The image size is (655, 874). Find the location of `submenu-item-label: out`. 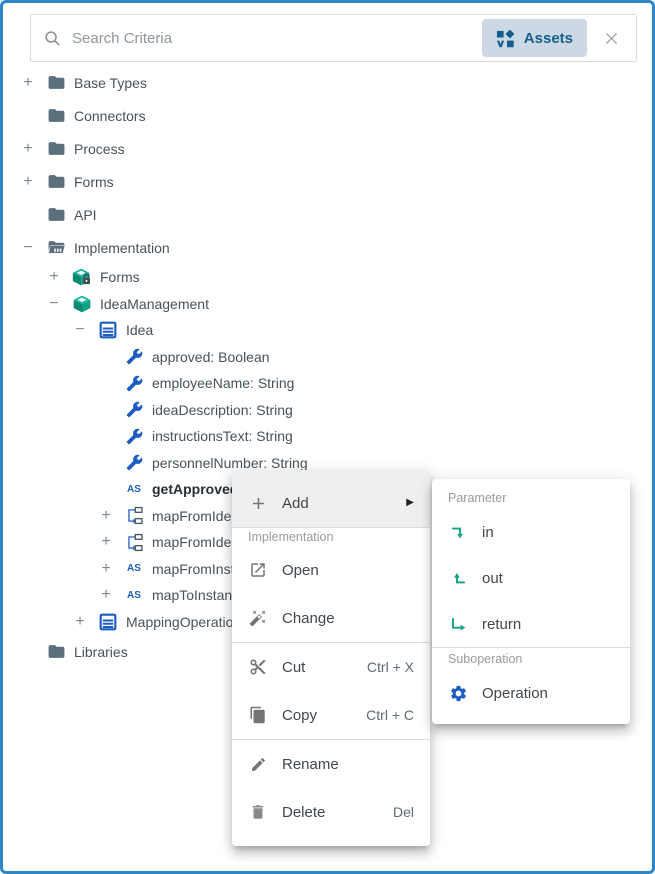

submenu-item-label: out is located at coordinates (492, 578).